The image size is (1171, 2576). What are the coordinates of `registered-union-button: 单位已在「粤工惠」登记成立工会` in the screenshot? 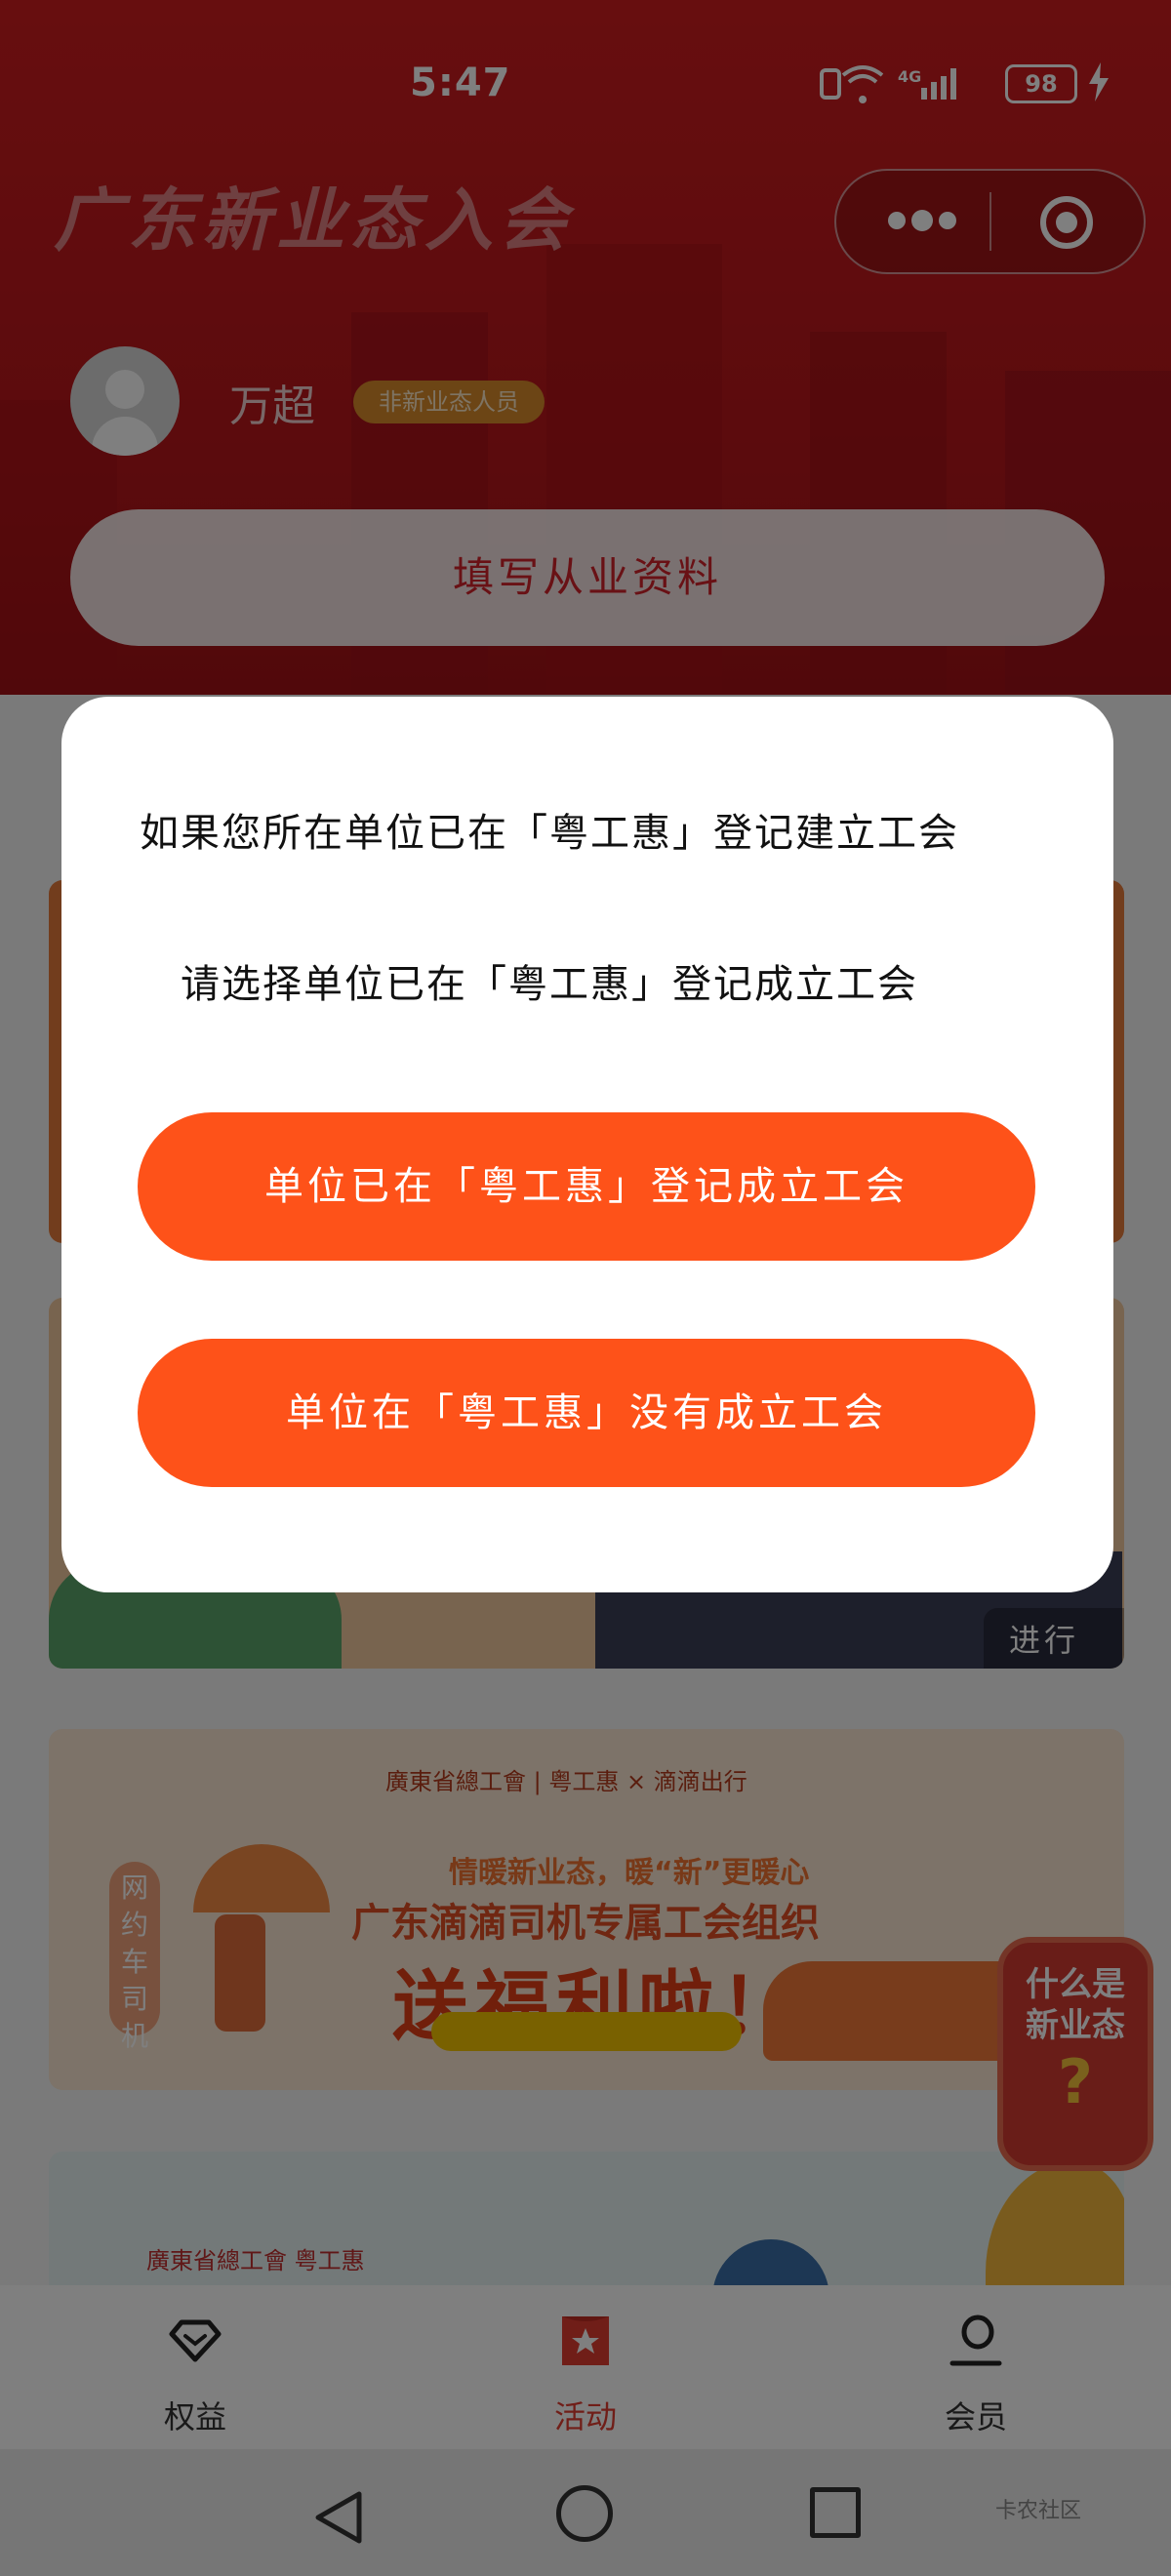 It's located at (586, 1186).